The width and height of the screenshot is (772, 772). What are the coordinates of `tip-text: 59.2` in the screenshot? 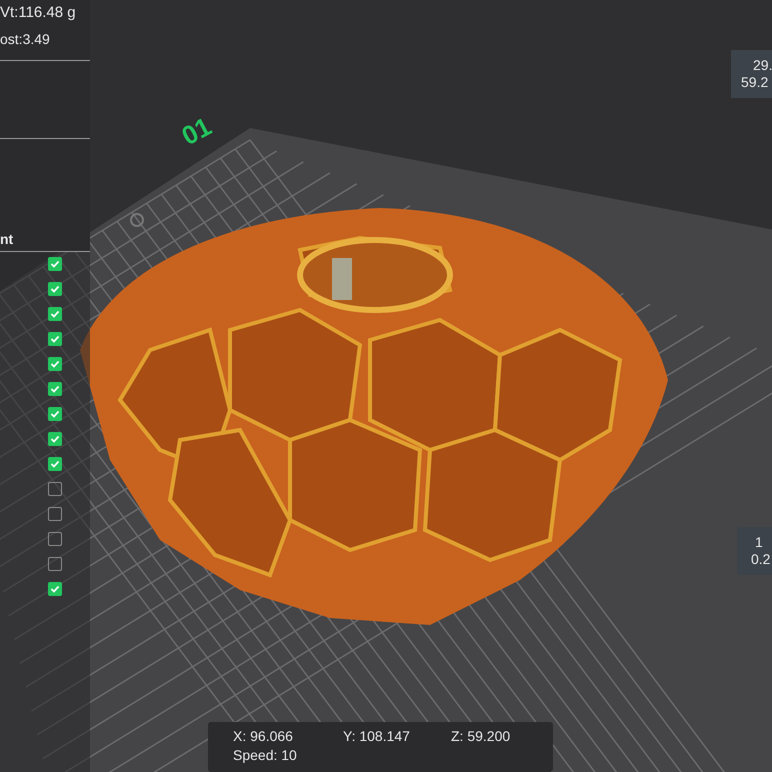 It's located at (755, 82).